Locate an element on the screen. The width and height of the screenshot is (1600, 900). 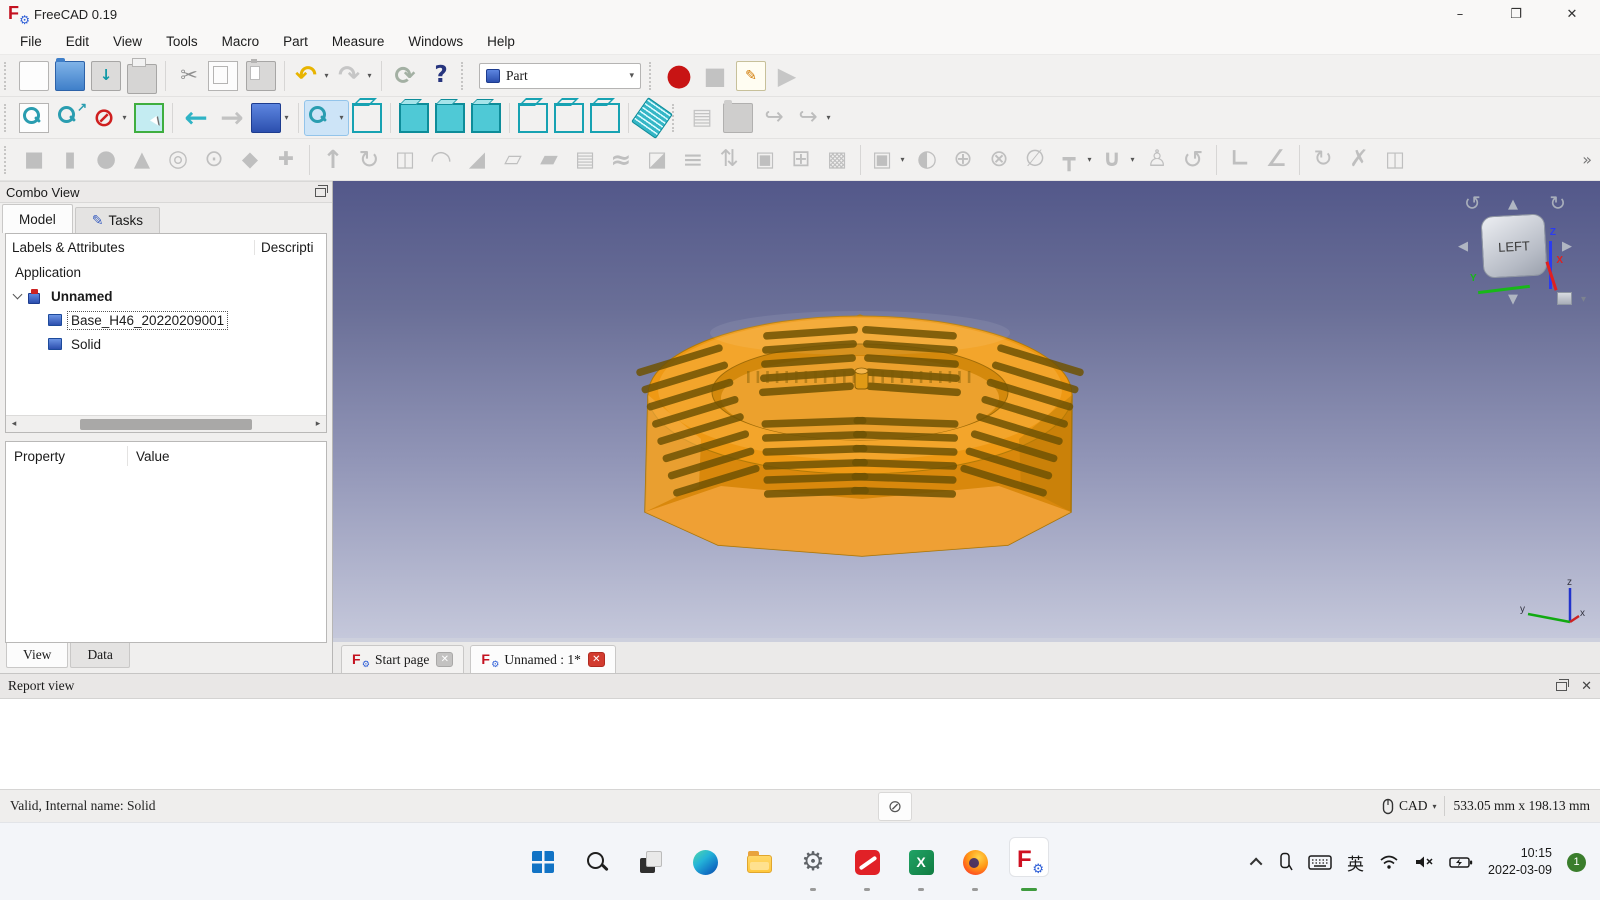
taskbar-edge is located at coordinates (705, 861).